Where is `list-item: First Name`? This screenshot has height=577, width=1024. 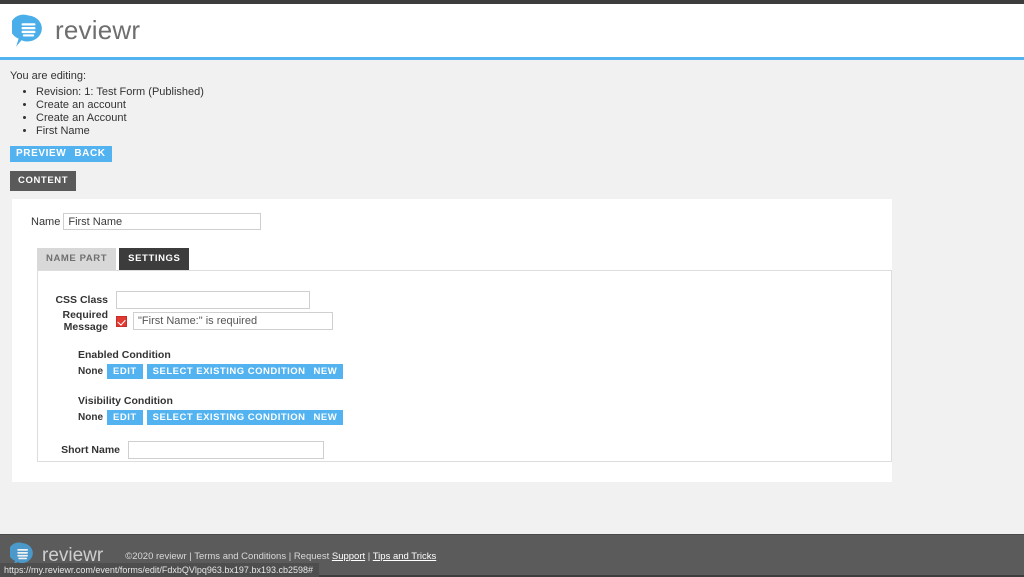 list-item: First Name is located at coordinates (530, 131).